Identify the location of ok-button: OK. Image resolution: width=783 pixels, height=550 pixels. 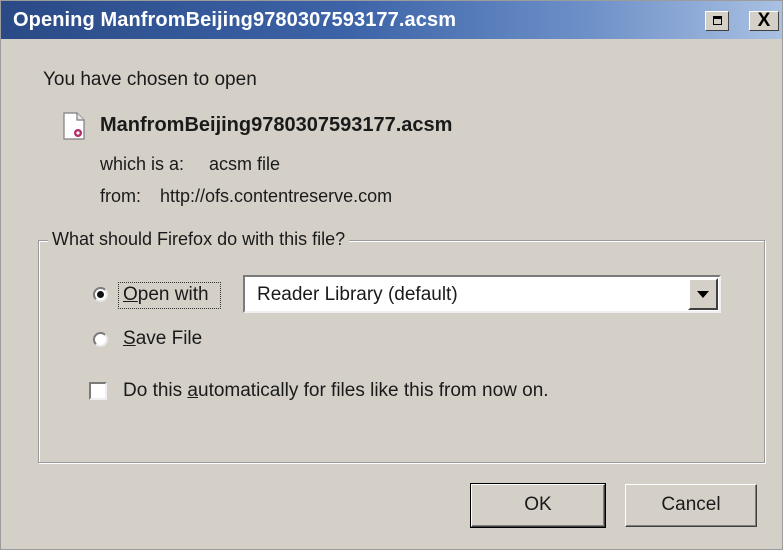
(538, 505).